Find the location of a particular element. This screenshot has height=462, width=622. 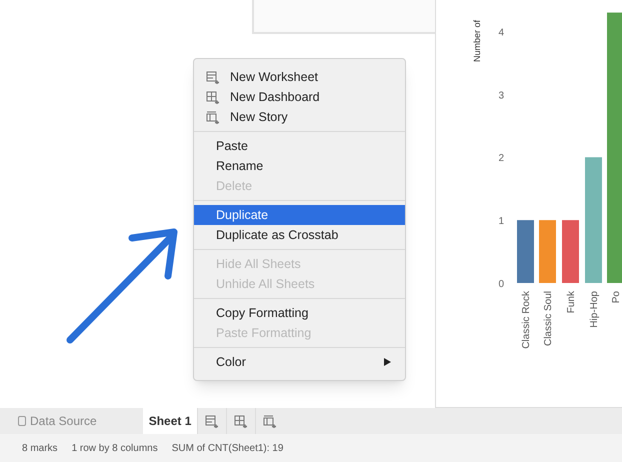

menu-item: Paste is located at coordinates (299, 146).